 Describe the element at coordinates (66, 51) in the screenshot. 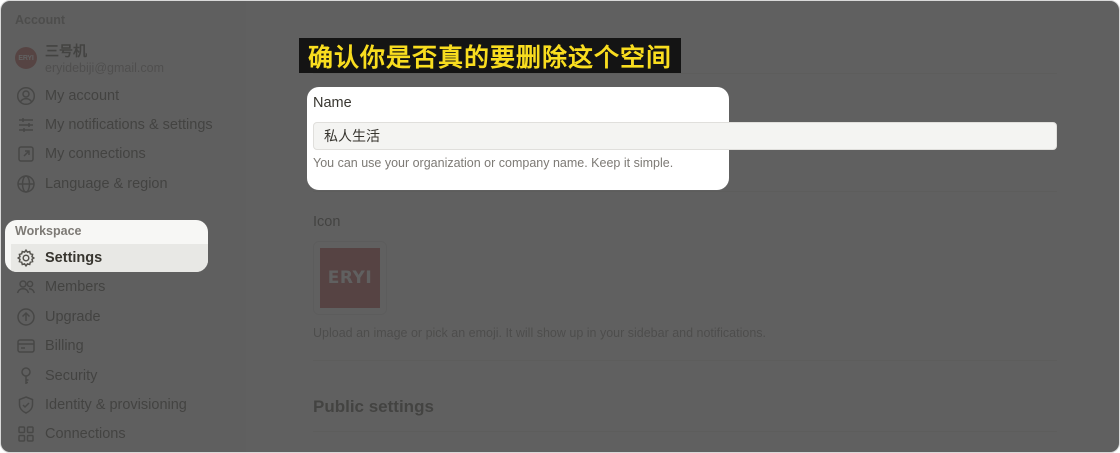

I see `user-name: 三号机` at that location.